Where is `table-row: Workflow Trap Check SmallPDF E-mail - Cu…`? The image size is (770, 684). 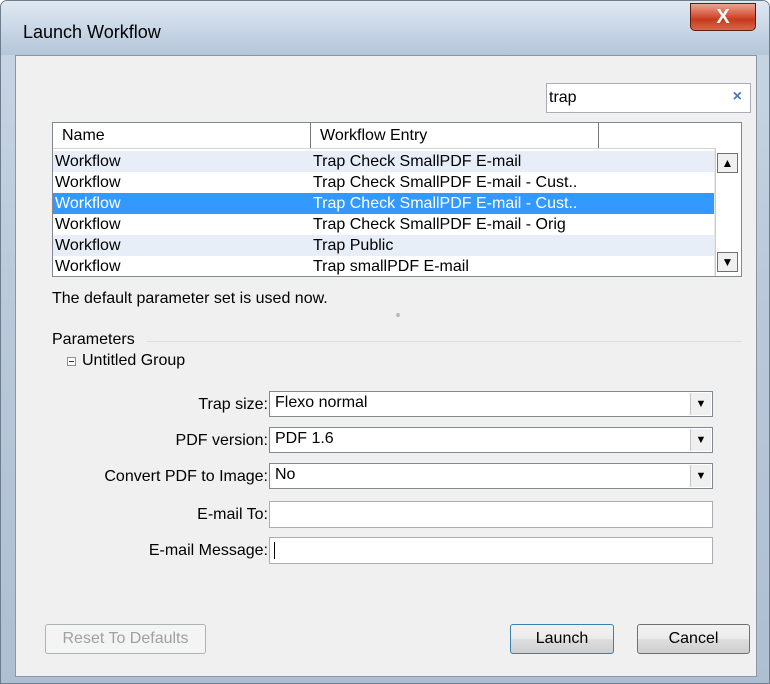 table-row: Workflow Trap Check SmallPDF E-mail - Cu… is located at coordinates (383, 182).